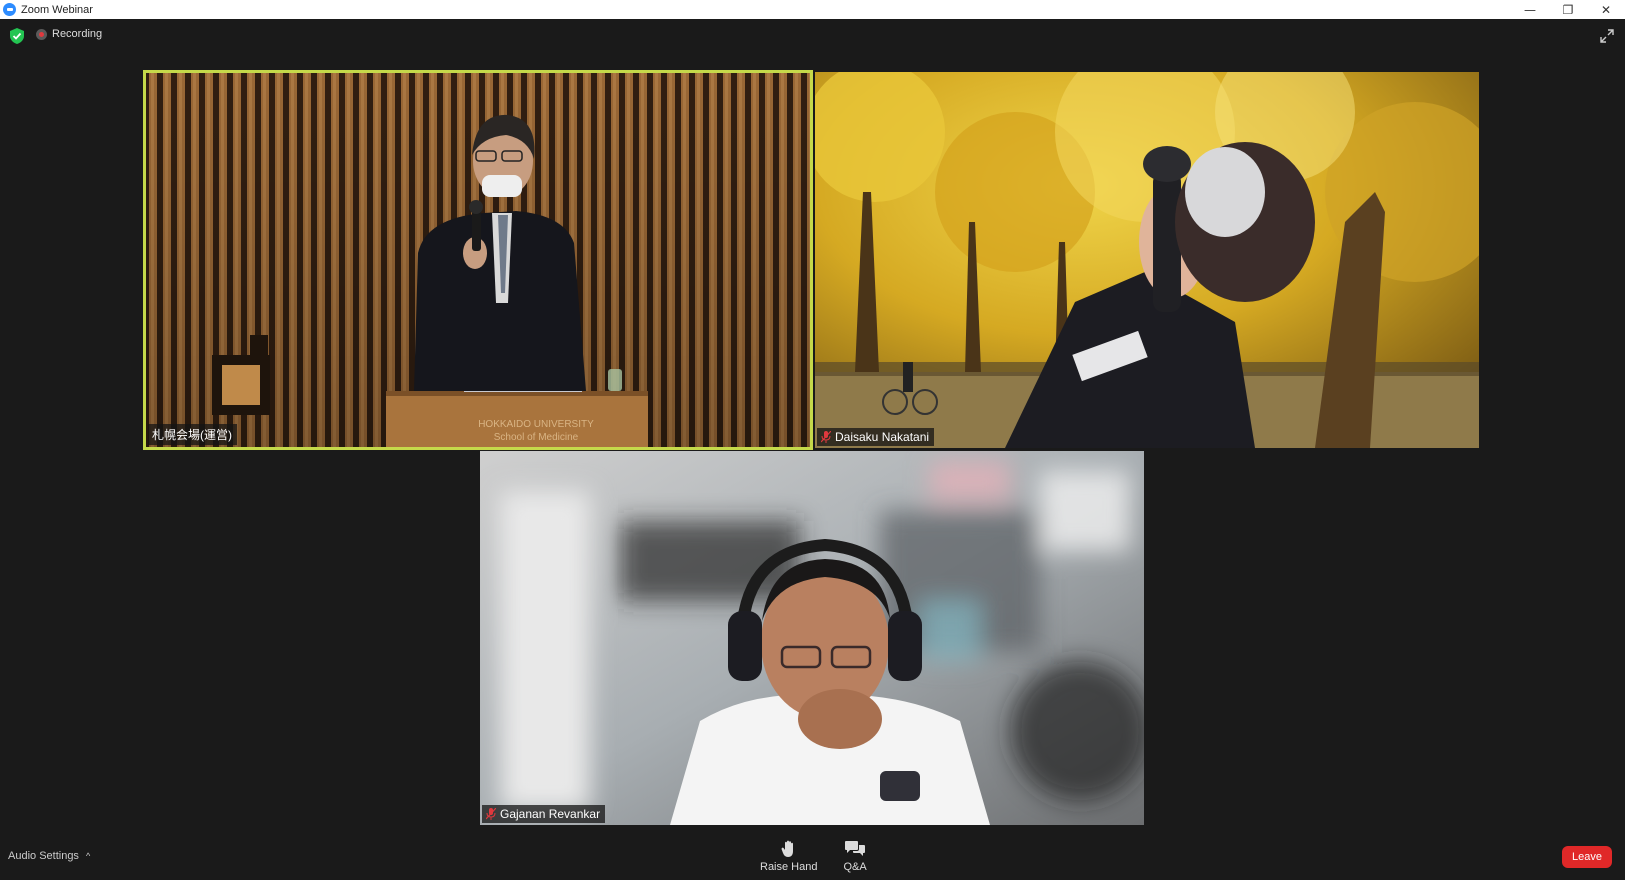  What do you see at coordinates (9, 9) in the screenshot?
I see `zoom-logo-icon` at bounding box center [9, 9].